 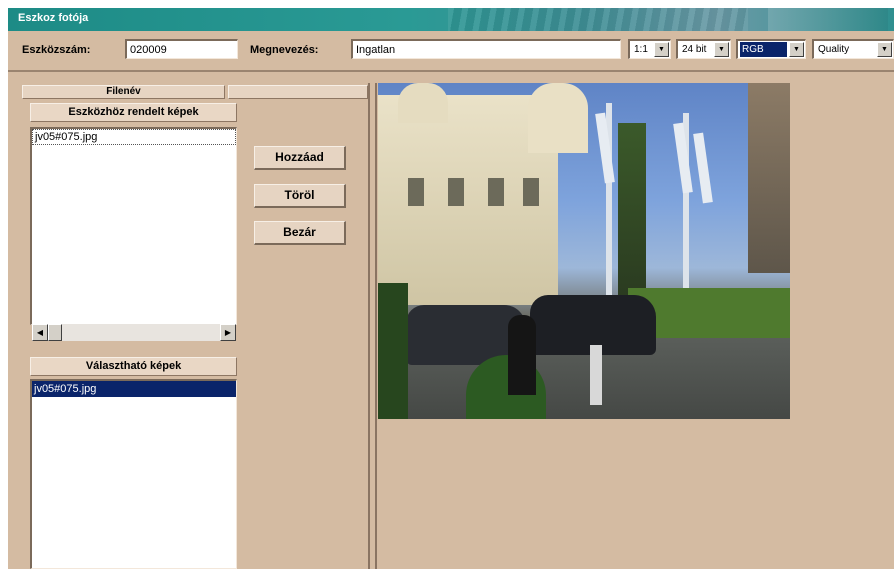 What do you see at coordinates (598, 19) in the screenshot?
I see `title-bar-decoration` at bounding box center [598, 19].